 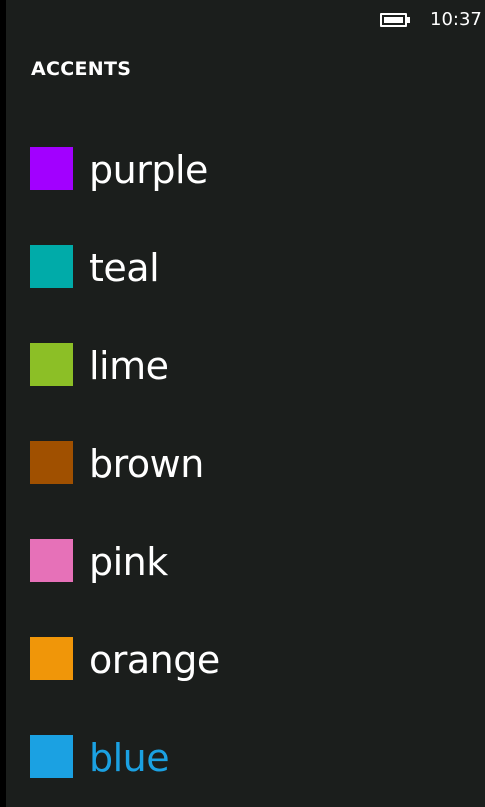 What do you see at coordinates (51, 168) in the screenshot?
I see `purple-swatch` at bounding box center [51, 168].